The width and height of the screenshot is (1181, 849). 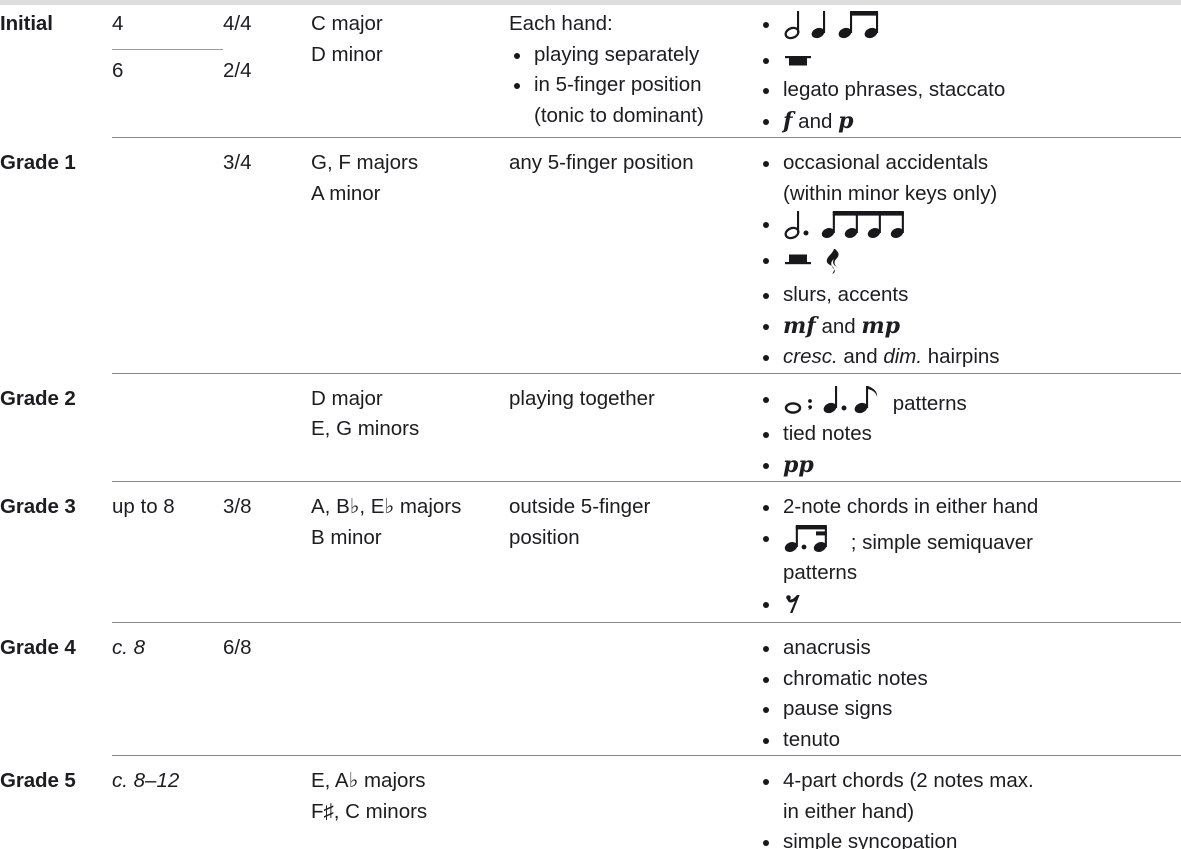 I want to click on list-item: tied notes, so click(x=969, y=434).